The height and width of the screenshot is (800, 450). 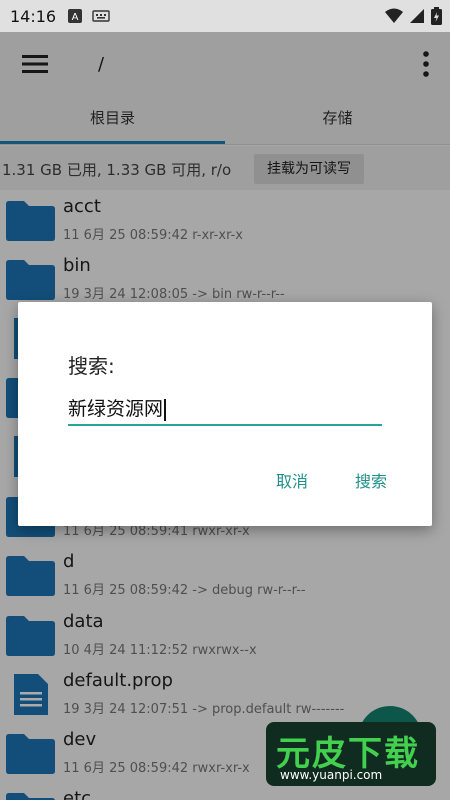 What do you see at coordinates (331, 775) in the screenshot?
I see `watermark-url: www.yuanpi.com` at bounding box center [331, 775].